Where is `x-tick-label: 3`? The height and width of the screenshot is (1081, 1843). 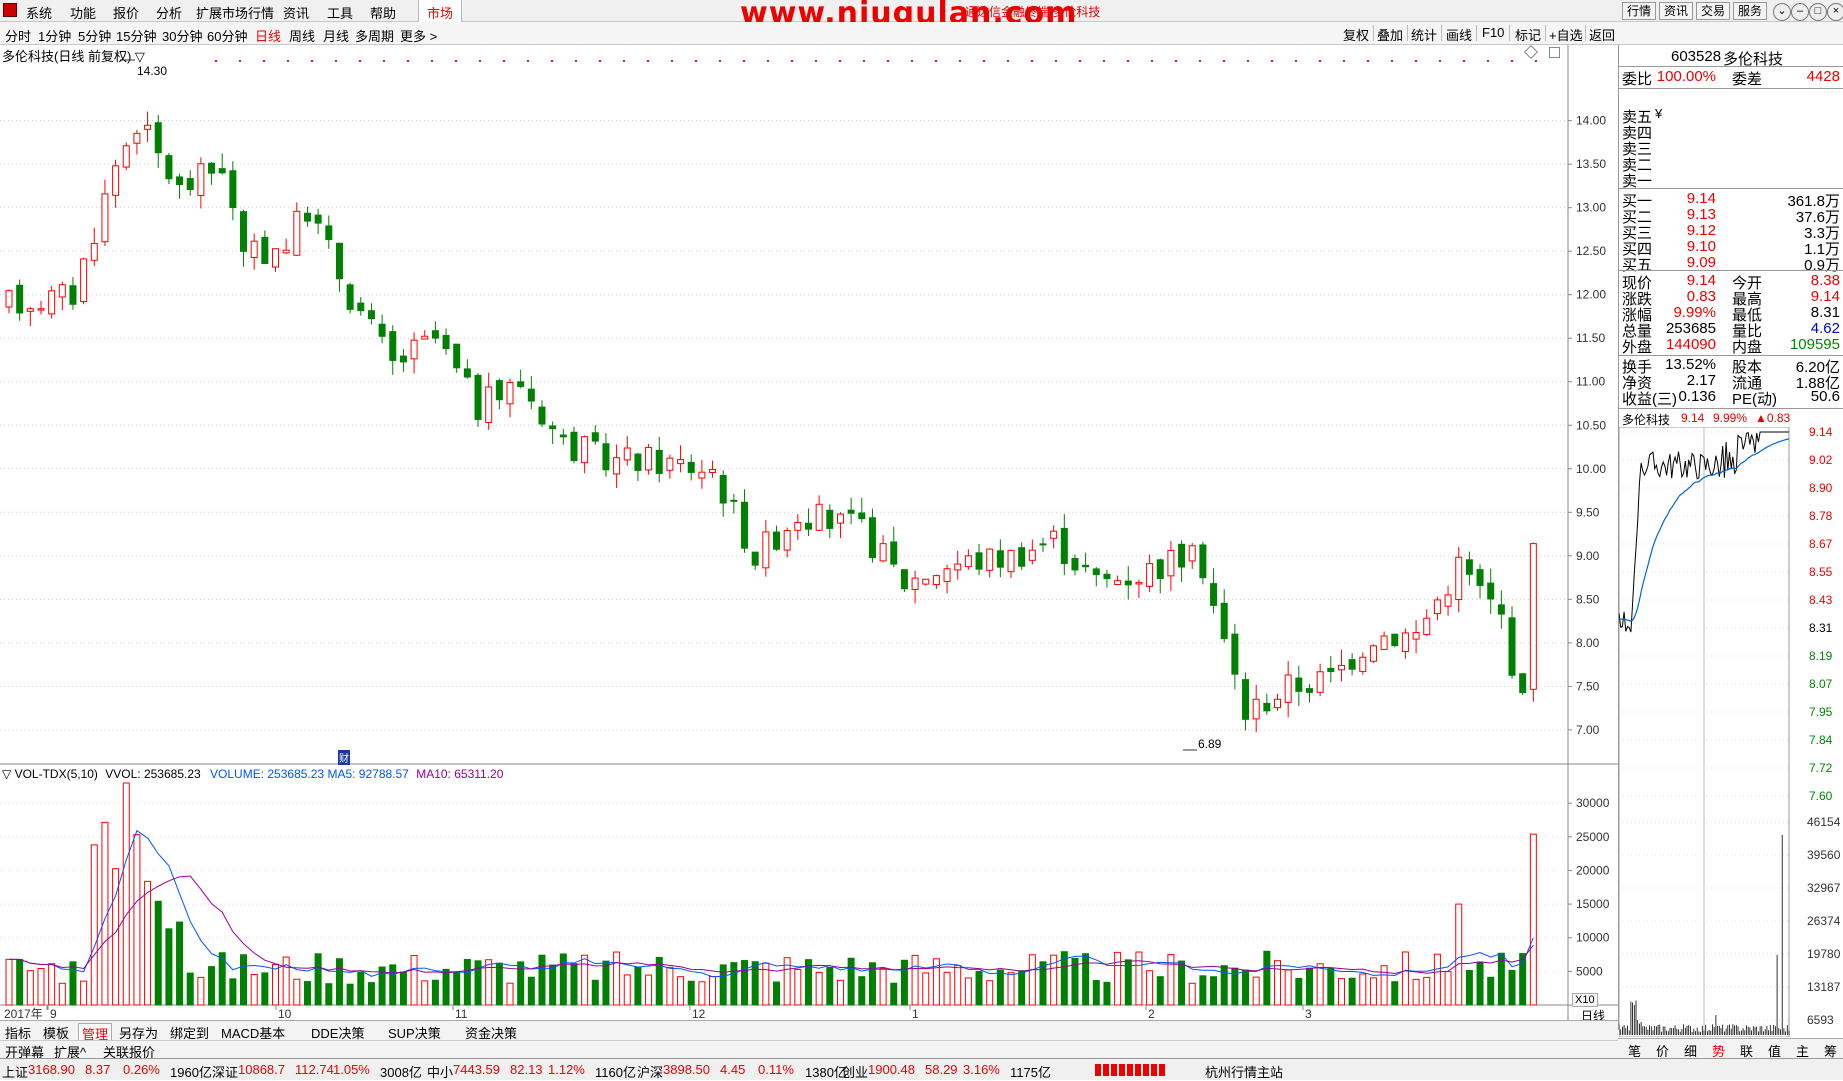
x-tick-label: 3 is located at coordinates (1308, 1013).